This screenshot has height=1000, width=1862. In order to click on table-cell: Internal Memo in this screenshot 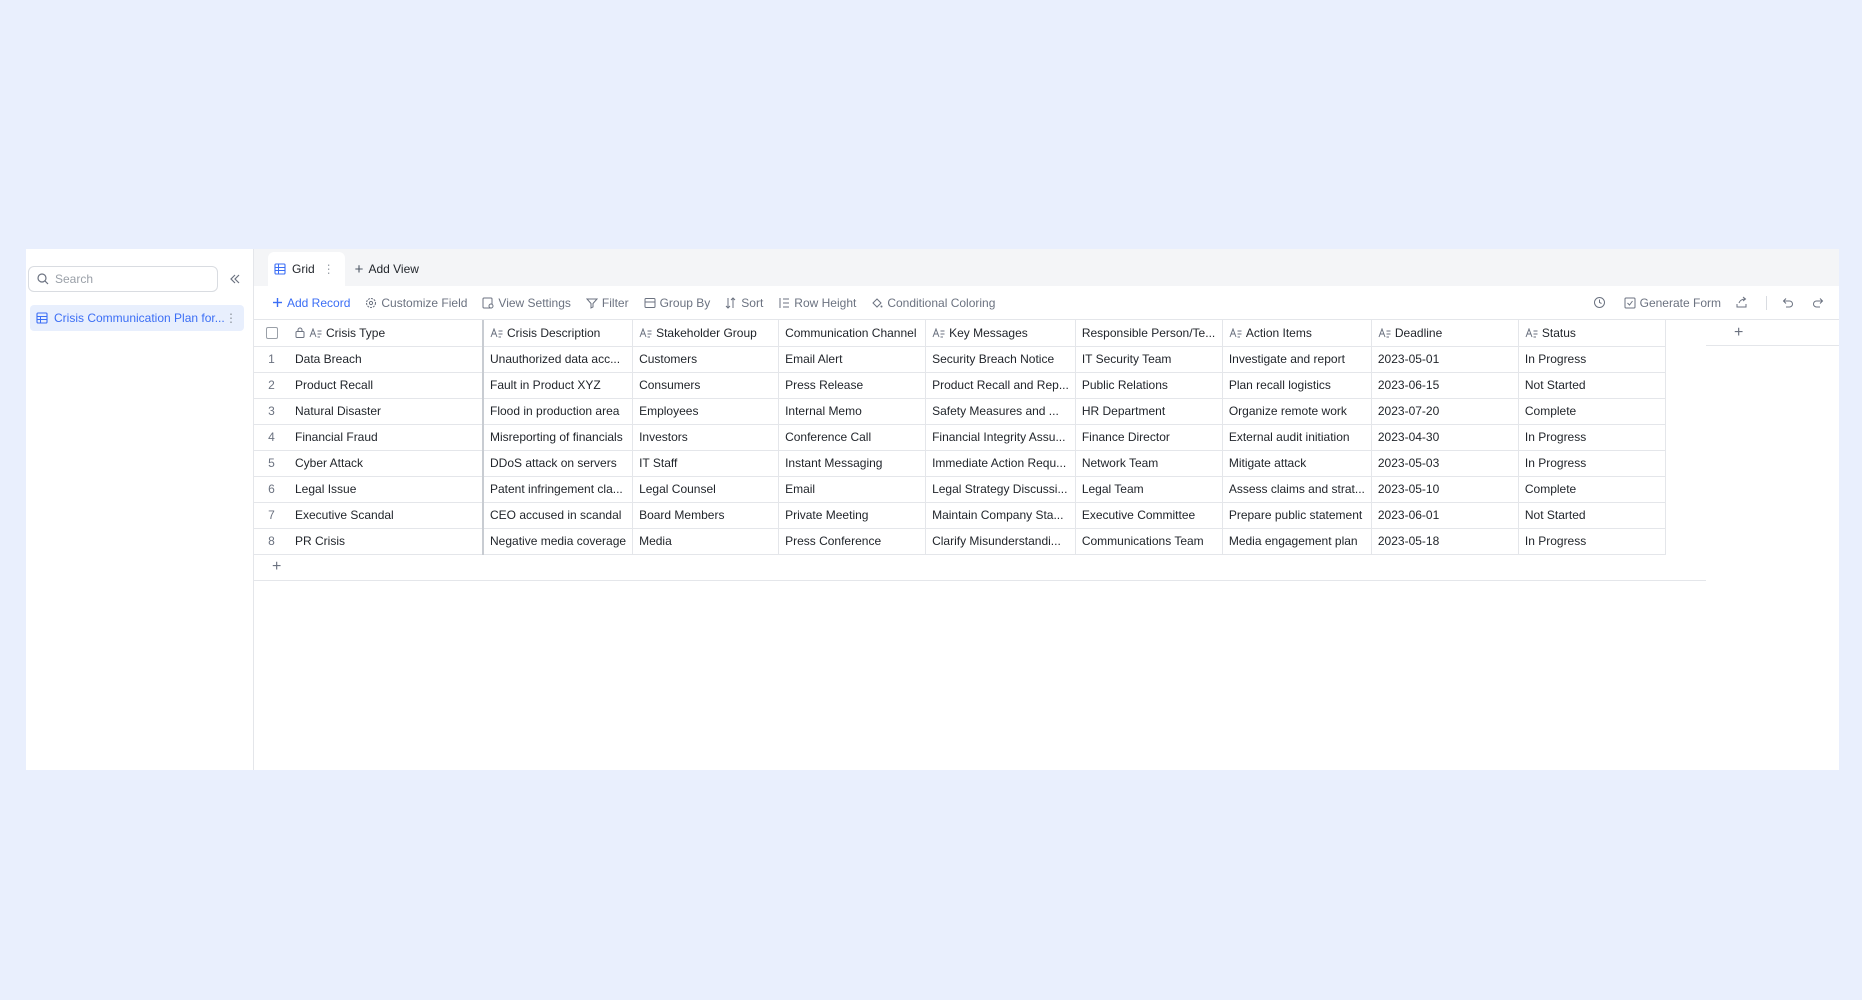, I will do `click(852, 411)`.